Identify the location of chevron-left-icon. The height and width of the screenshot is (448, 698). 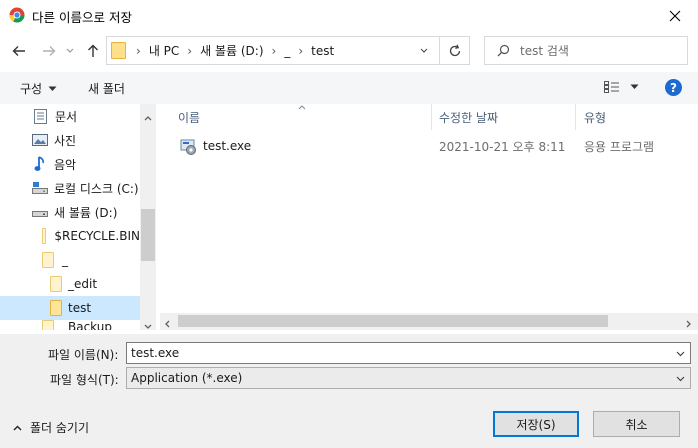
(167, 324).